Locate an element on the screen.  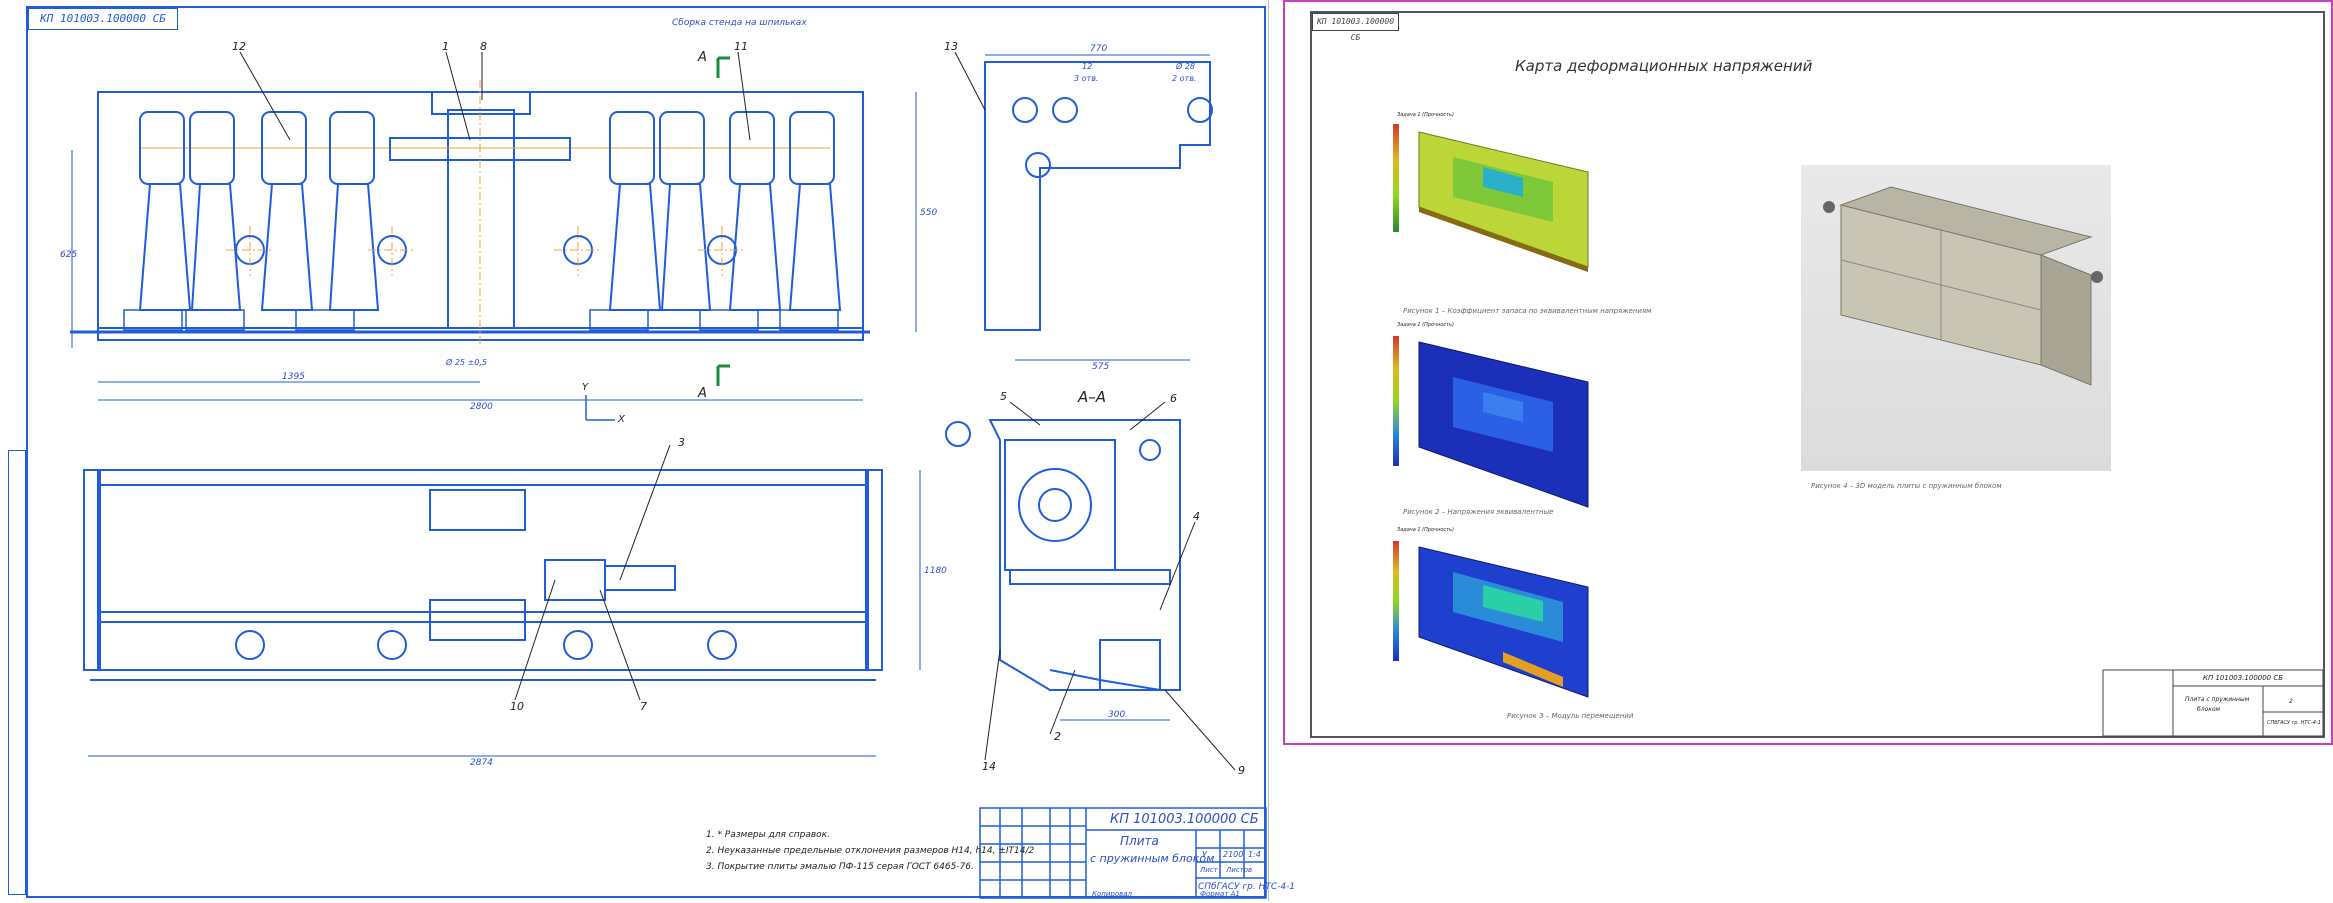
note-1: 1. * Размеры для справок. is located at coordinates (768, 835).